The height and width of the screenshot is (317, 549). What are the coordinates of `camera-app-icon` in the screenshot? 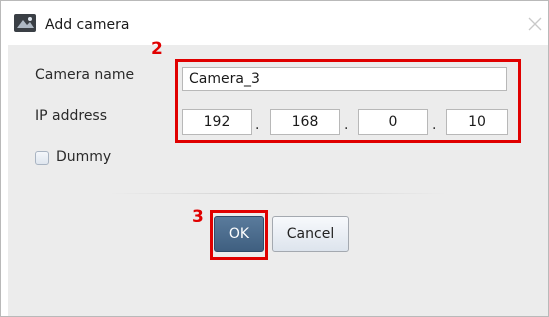 It's located at (25, 23).